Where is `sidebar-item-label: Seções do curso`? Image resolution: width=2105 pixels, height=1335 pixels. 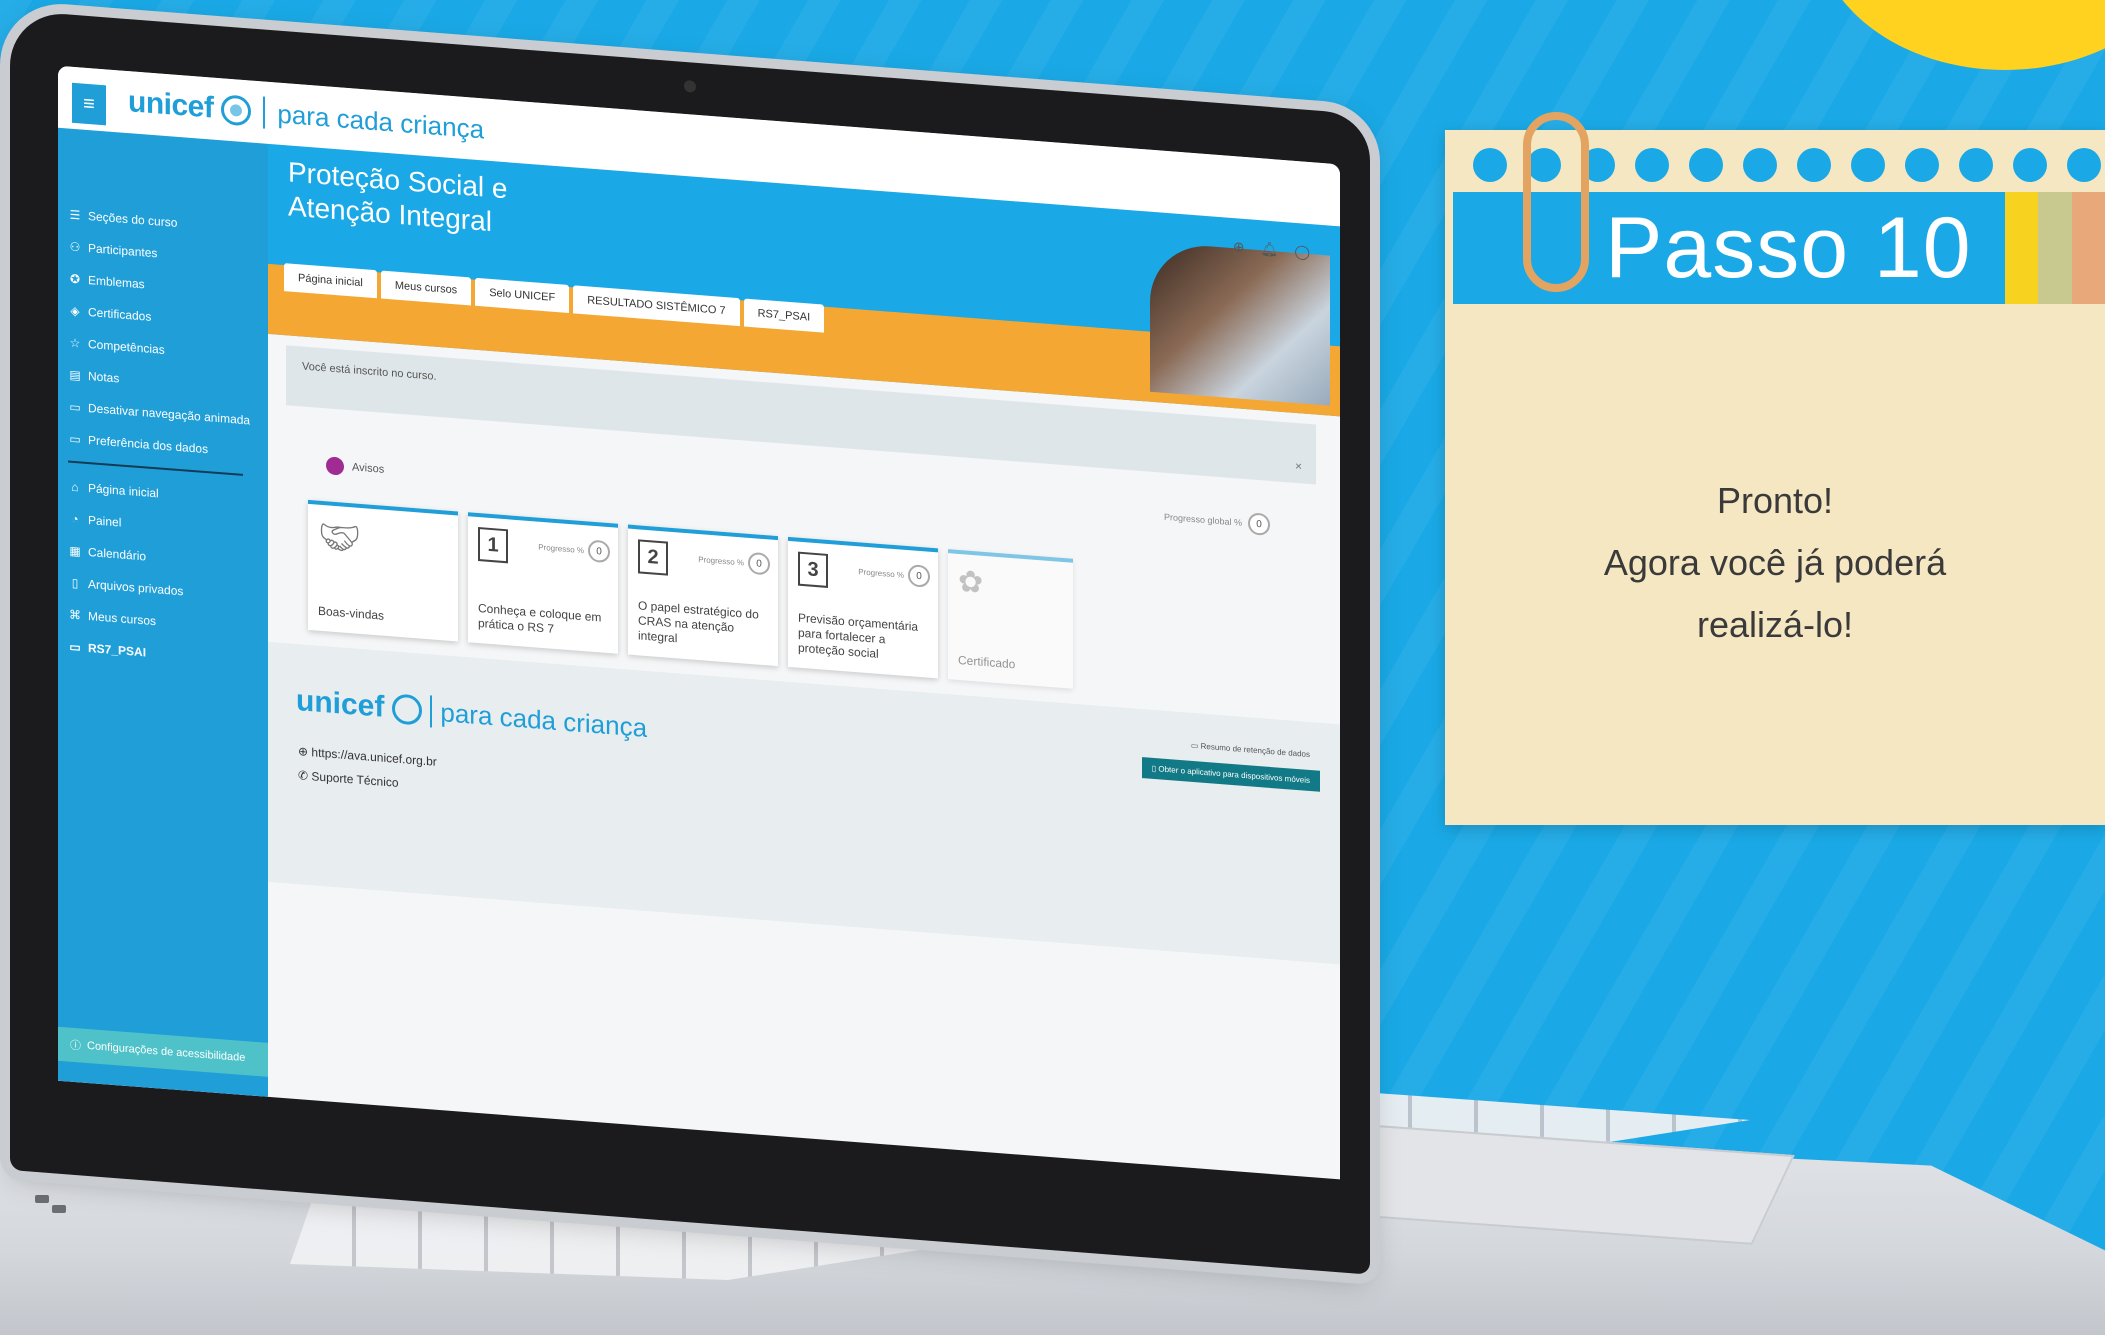 sidebar-item-label: Seções do curso is located at coordinates (133, 219).